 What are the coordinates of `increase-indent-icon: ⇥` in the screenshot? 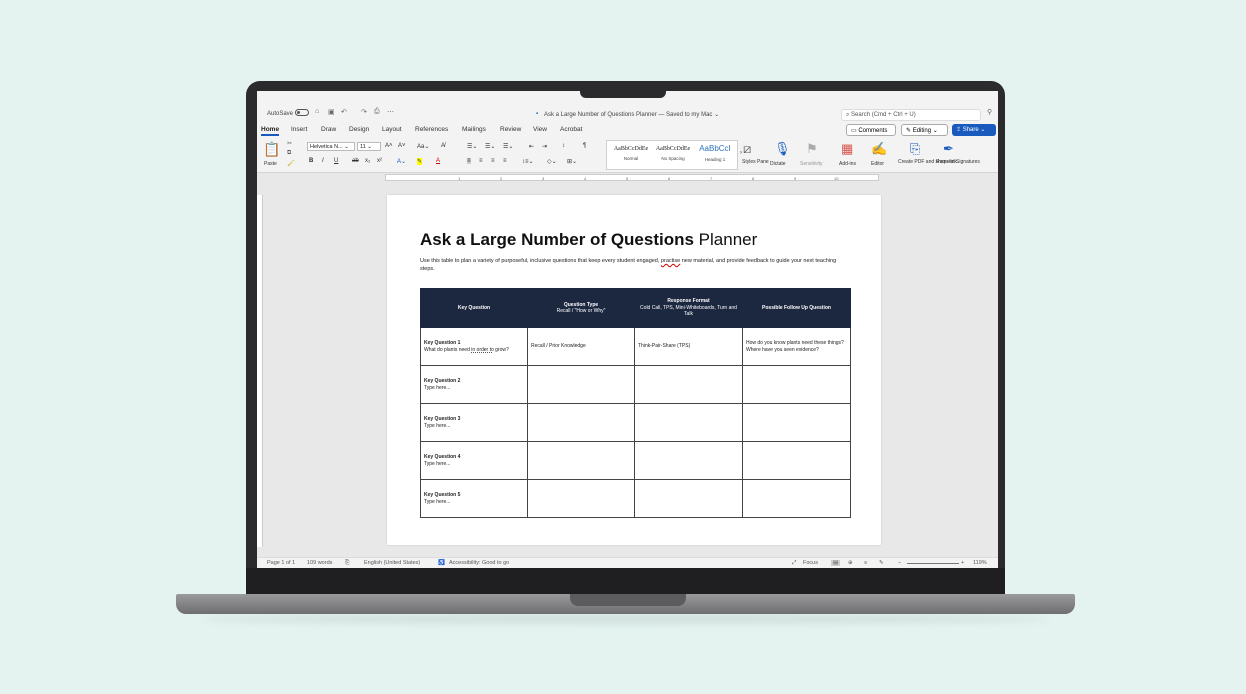 It's located at (544, 146).